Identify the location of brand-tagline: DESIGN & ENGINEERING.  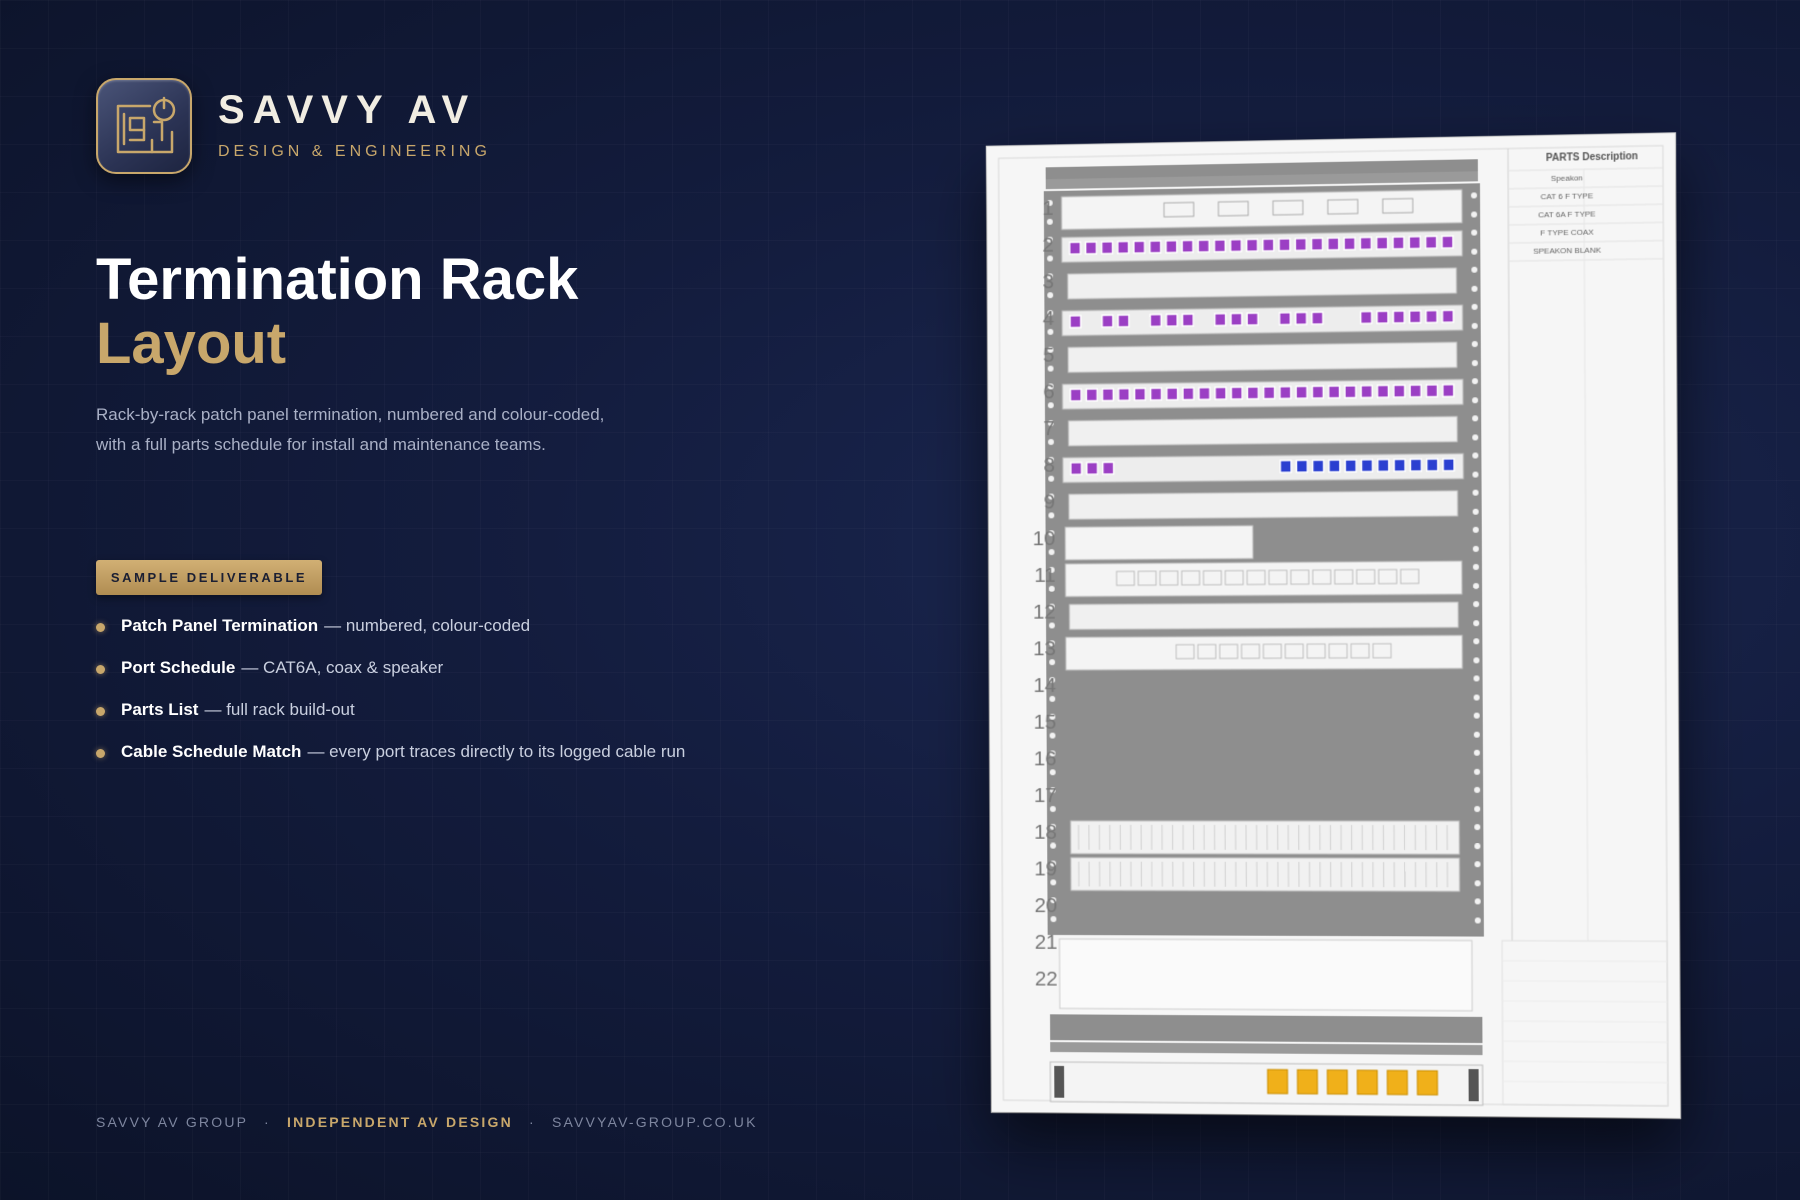
(354, 151).